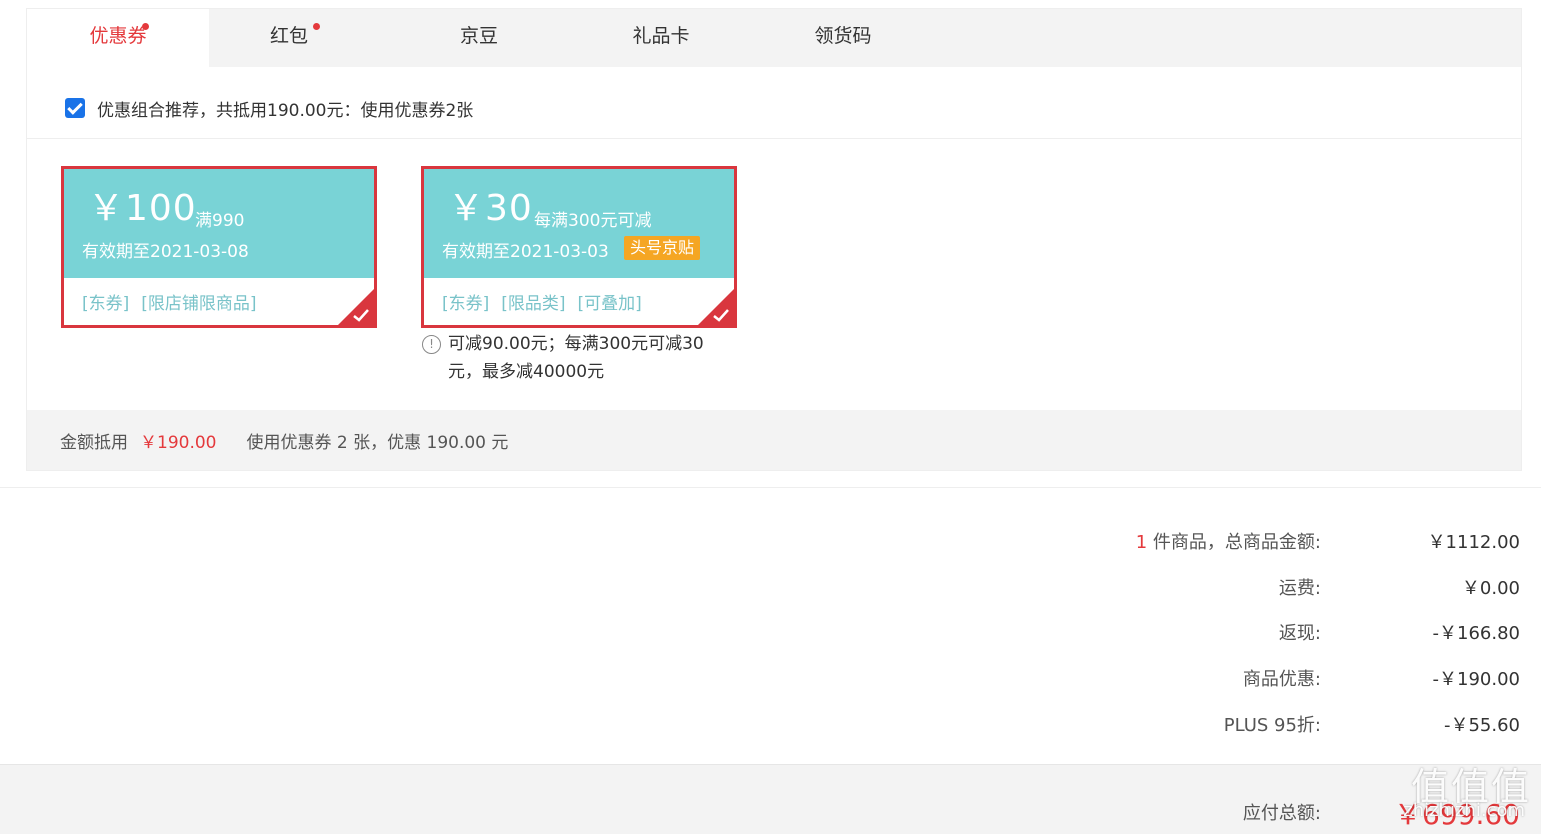 The width and height of the screenshot is (1541, 834). I want to click on coupon-tags: [东券] [限店铺限商品], so click(175, 301).